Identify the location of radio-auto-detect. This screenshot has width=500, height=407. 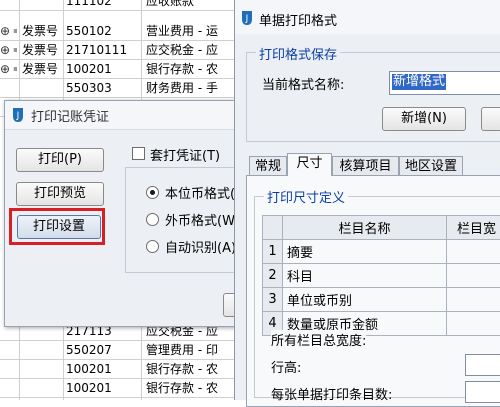
(152, 246).